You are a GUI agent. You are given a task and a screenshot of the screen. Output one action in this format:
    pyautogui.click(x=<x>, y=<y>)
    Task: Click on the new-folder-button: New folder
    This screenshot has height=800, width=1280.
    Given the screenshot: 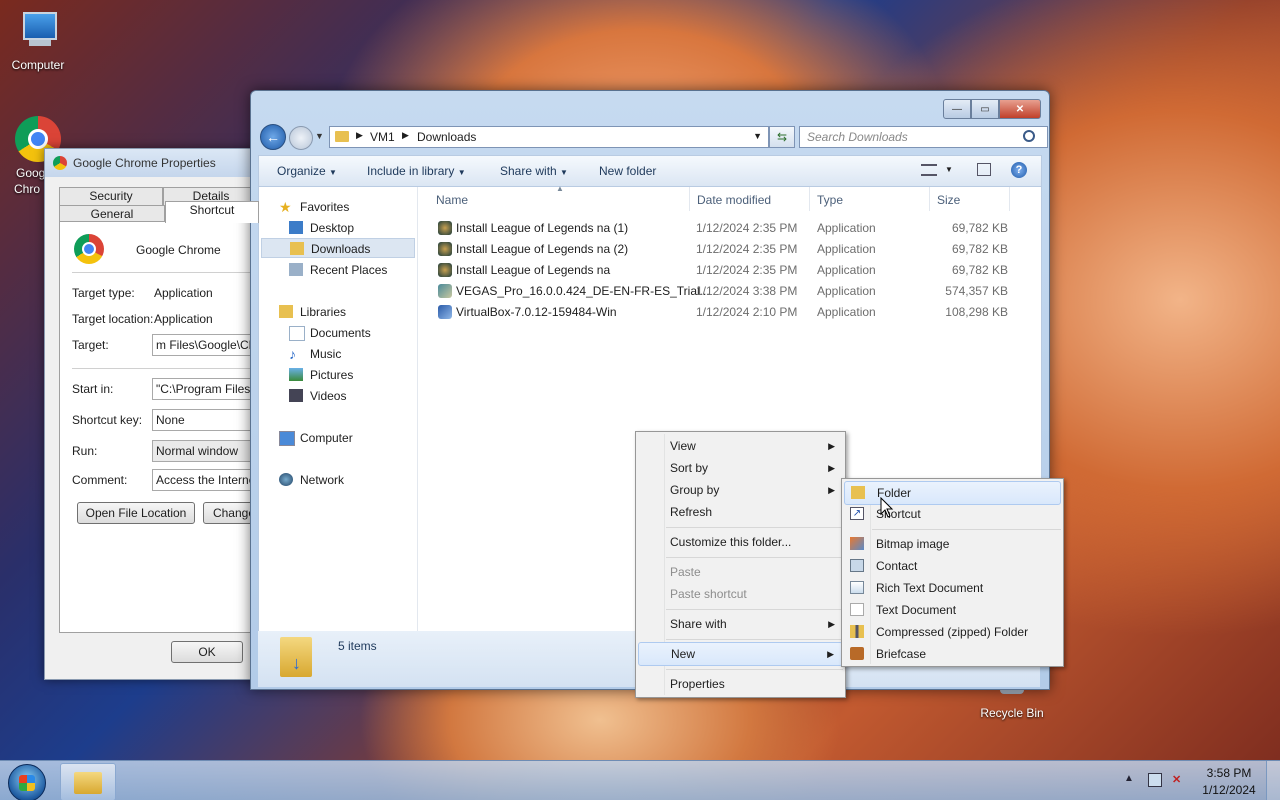 What is the action you would take?
    pyautogui.click(x=627, y=171)
    